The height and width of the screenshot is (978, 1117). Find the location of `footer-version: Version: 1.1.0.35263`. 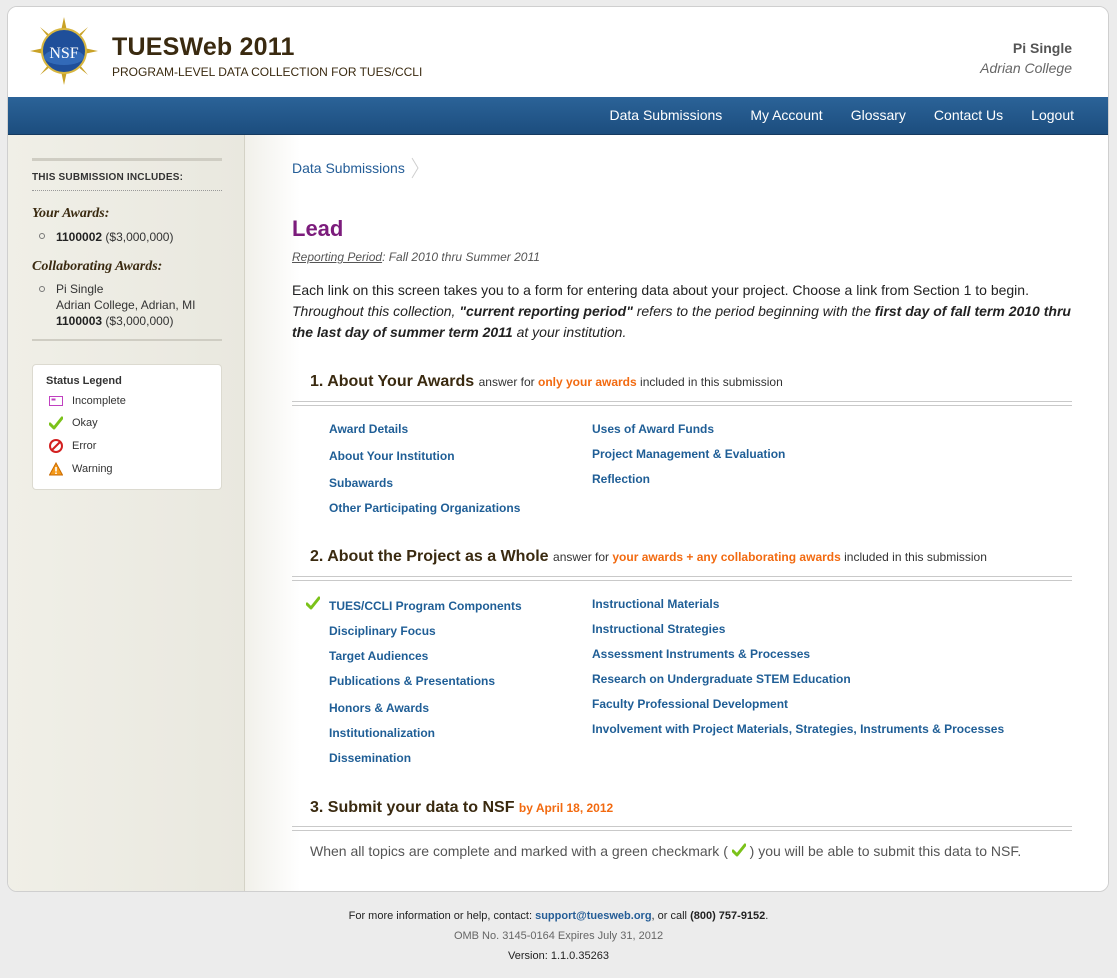

footer-version: Version: 1.1.0.35263 is located at coordinates (558, 956).